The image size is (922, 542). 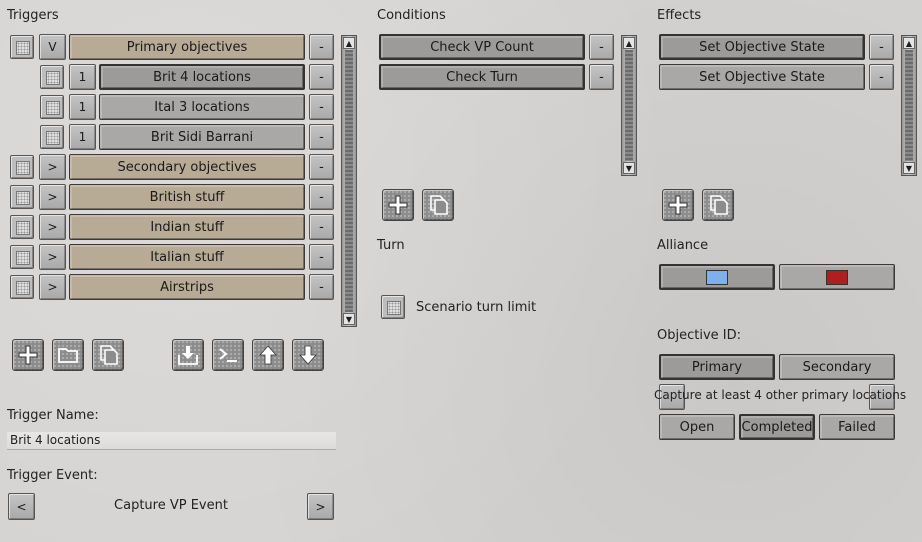 I want to click on trigger-event-next-button: >, so click(x=320, y=506).